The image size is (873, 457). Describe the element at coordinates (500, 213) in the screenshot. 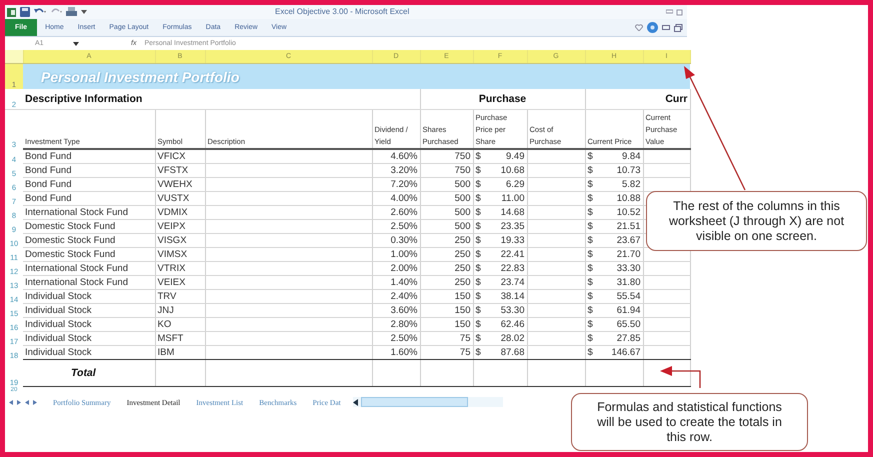

I see `table-cell: $ 14.68` at that location.